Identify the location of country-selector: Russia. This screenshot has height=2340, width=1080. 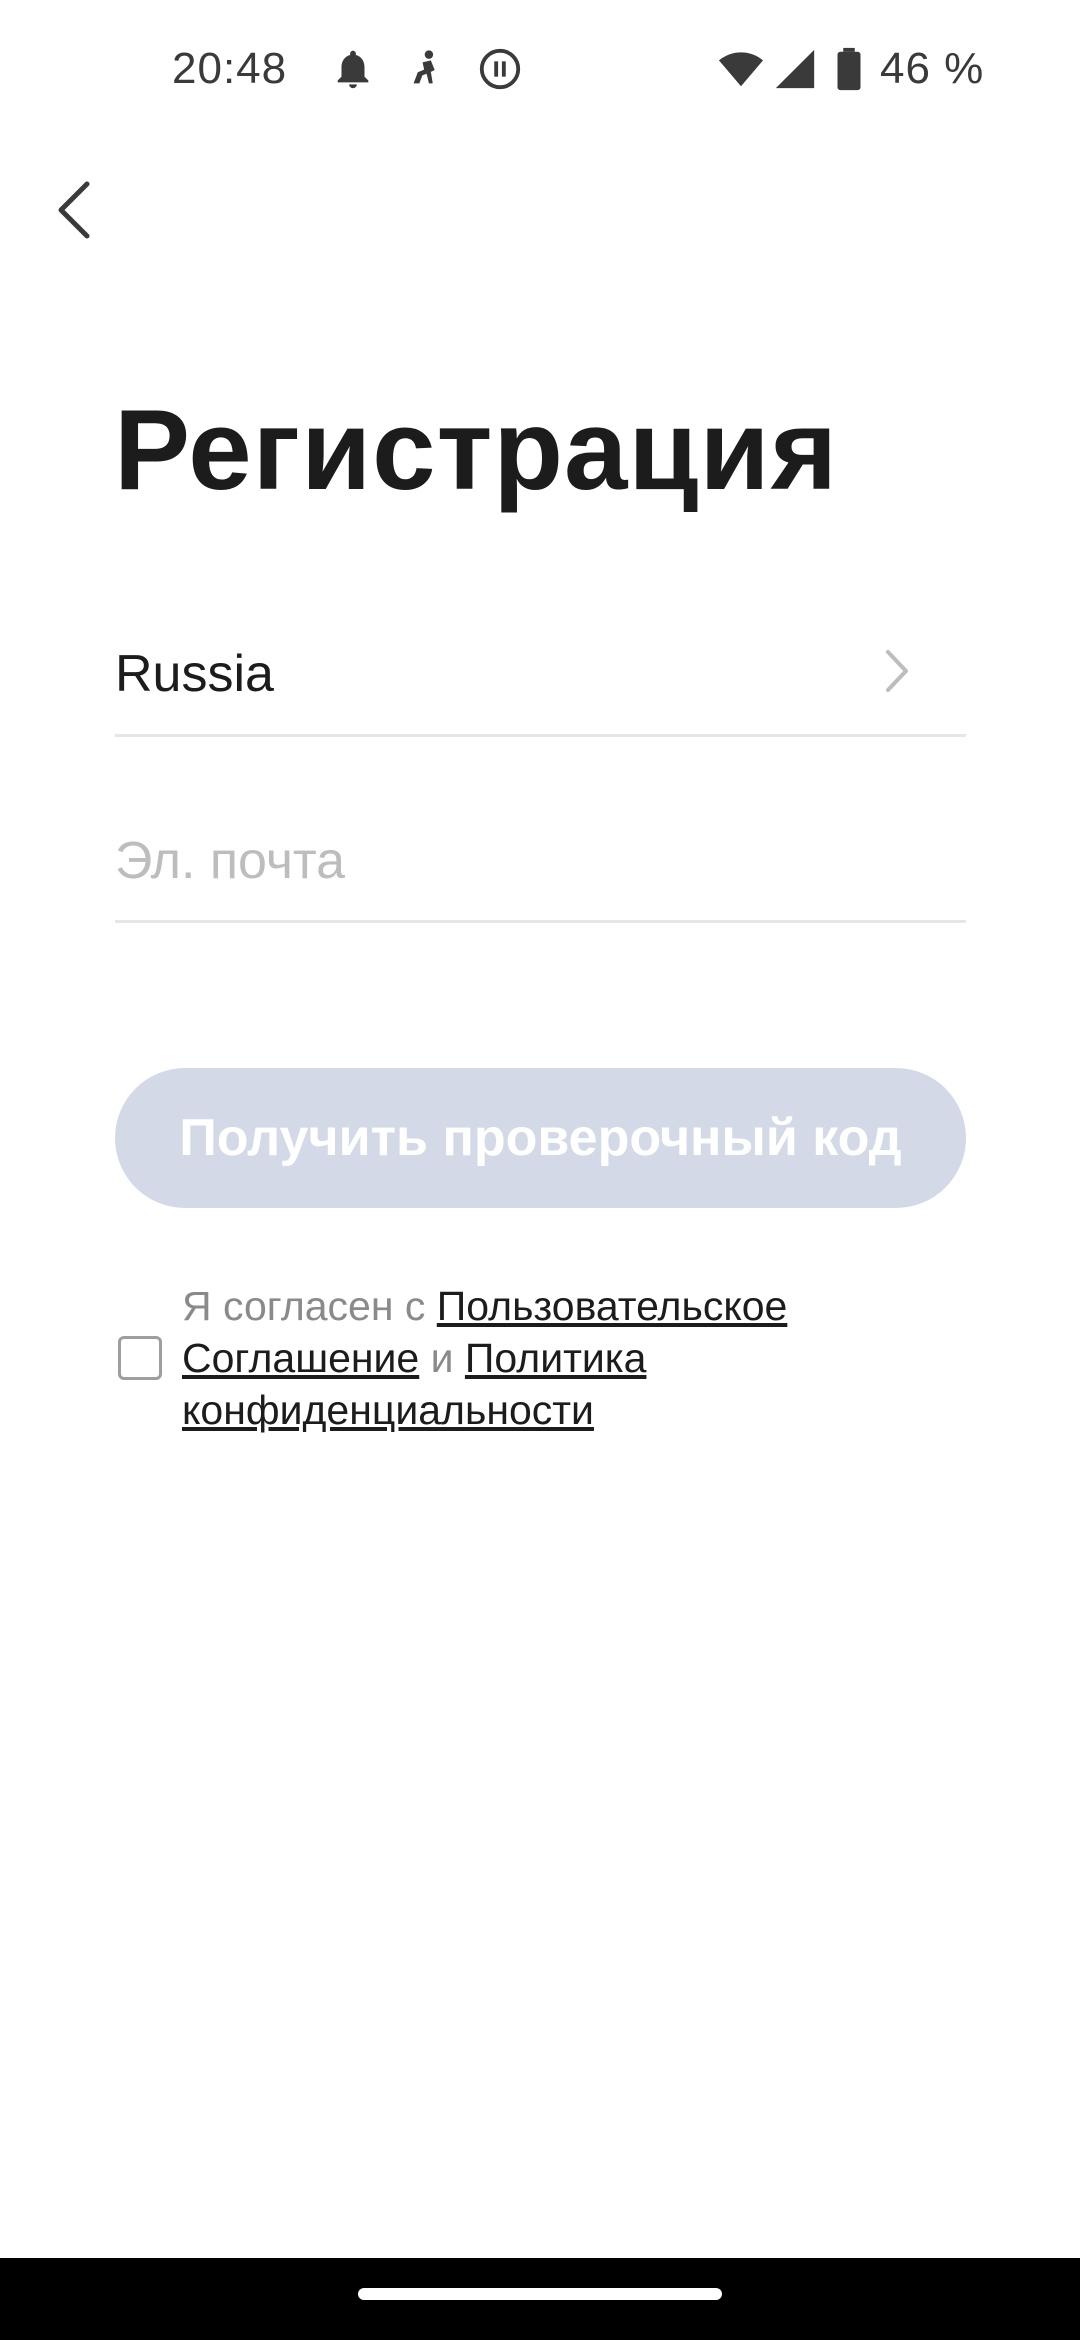
(540, 678).